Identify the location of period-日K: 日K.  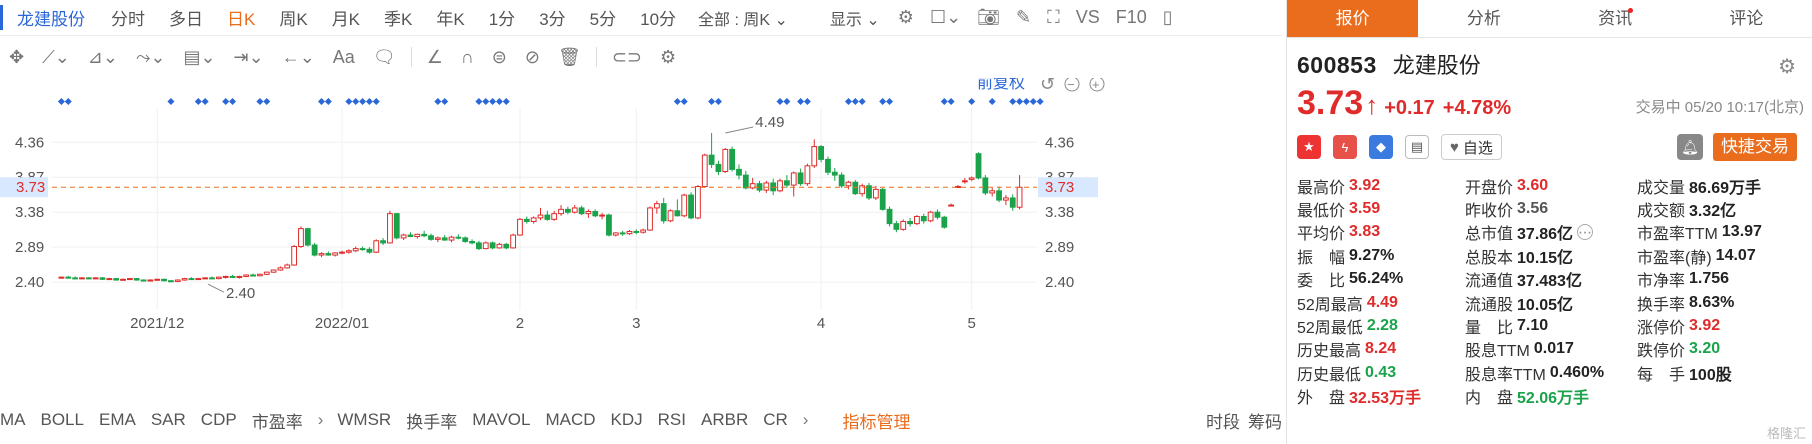
(241, 17).